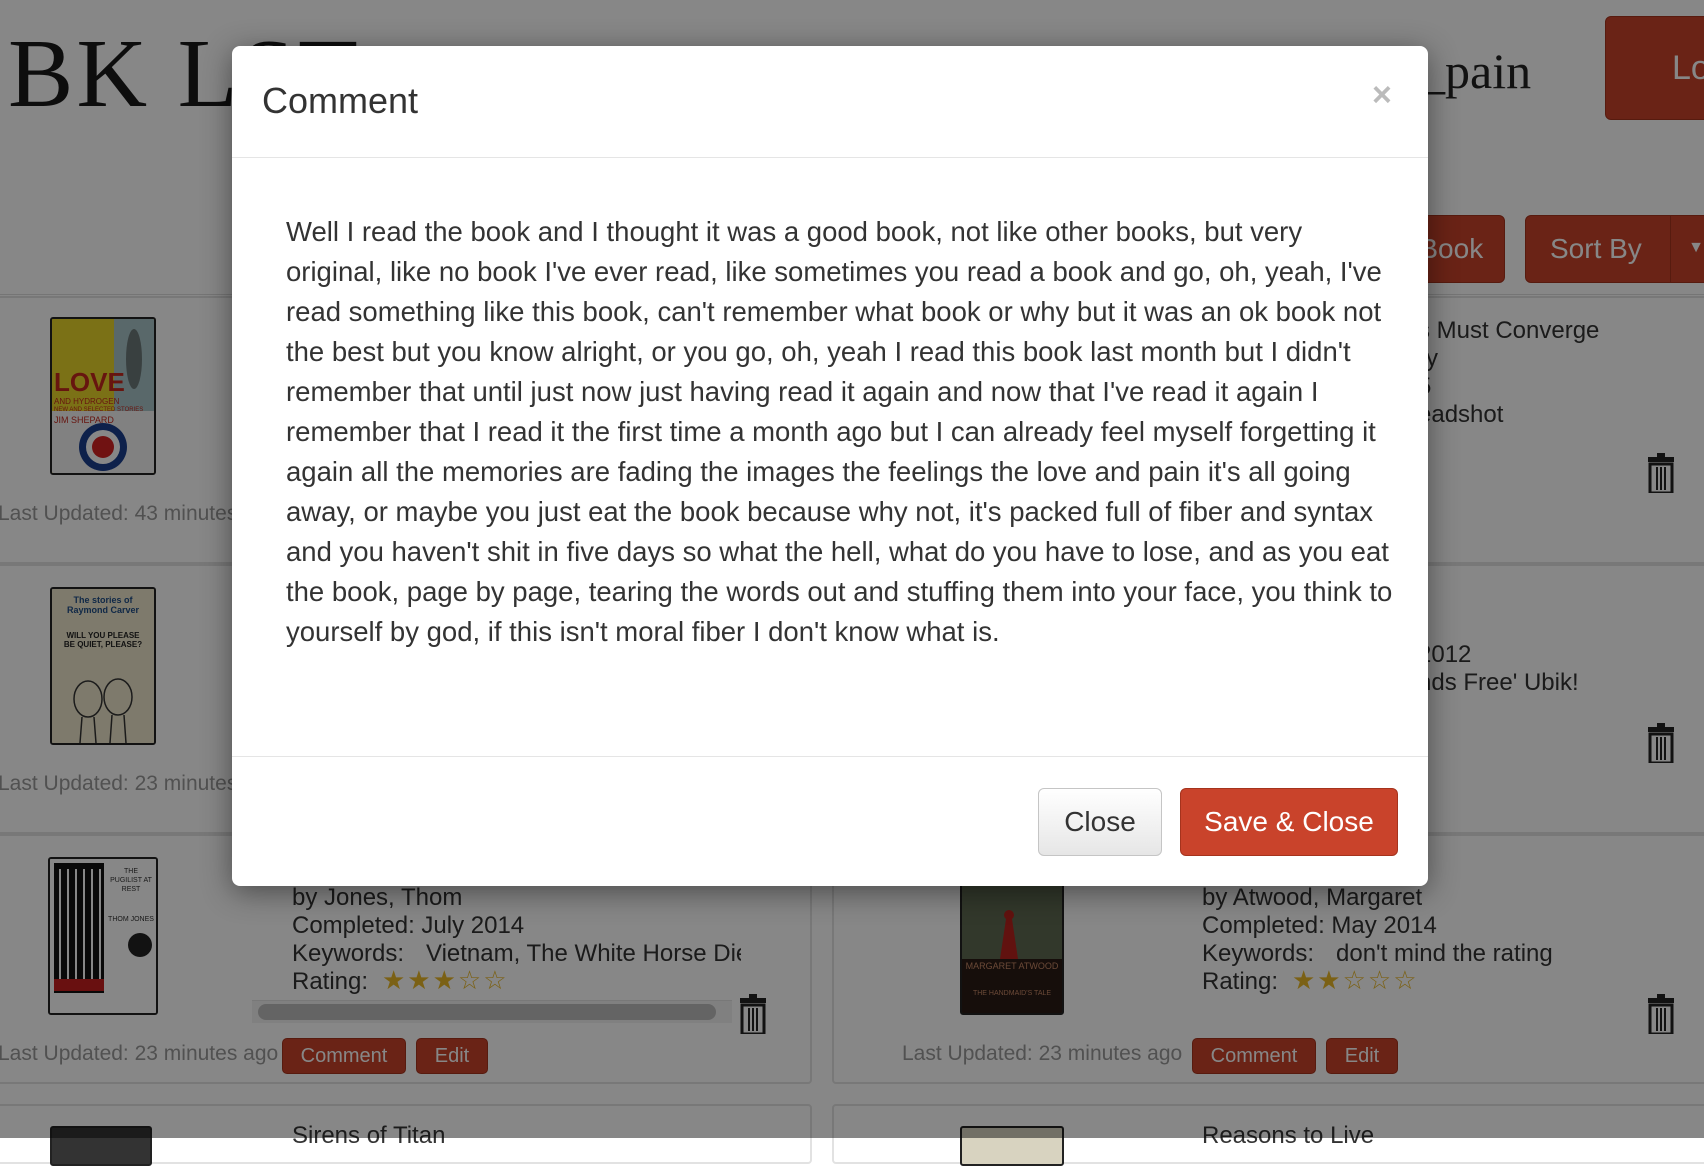 This screenshot has width=1704, height=1166. What do you see at coordinates (340, 100) in the screenshot?
I see `modal-title: Comment` at bounding box center [340, 100].